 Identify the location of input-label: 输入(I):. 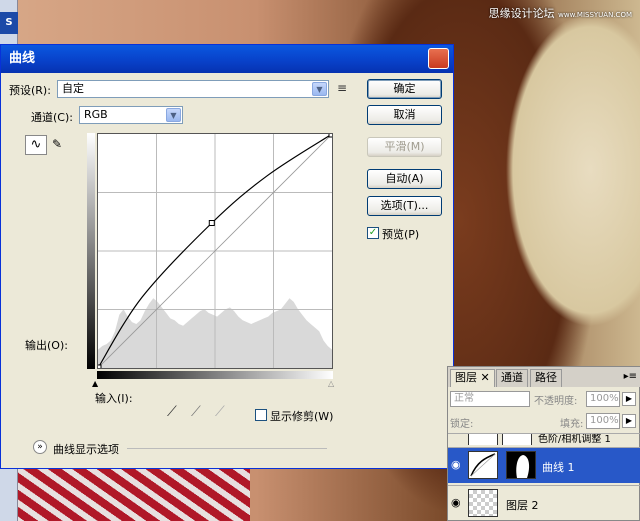
(114, 398).